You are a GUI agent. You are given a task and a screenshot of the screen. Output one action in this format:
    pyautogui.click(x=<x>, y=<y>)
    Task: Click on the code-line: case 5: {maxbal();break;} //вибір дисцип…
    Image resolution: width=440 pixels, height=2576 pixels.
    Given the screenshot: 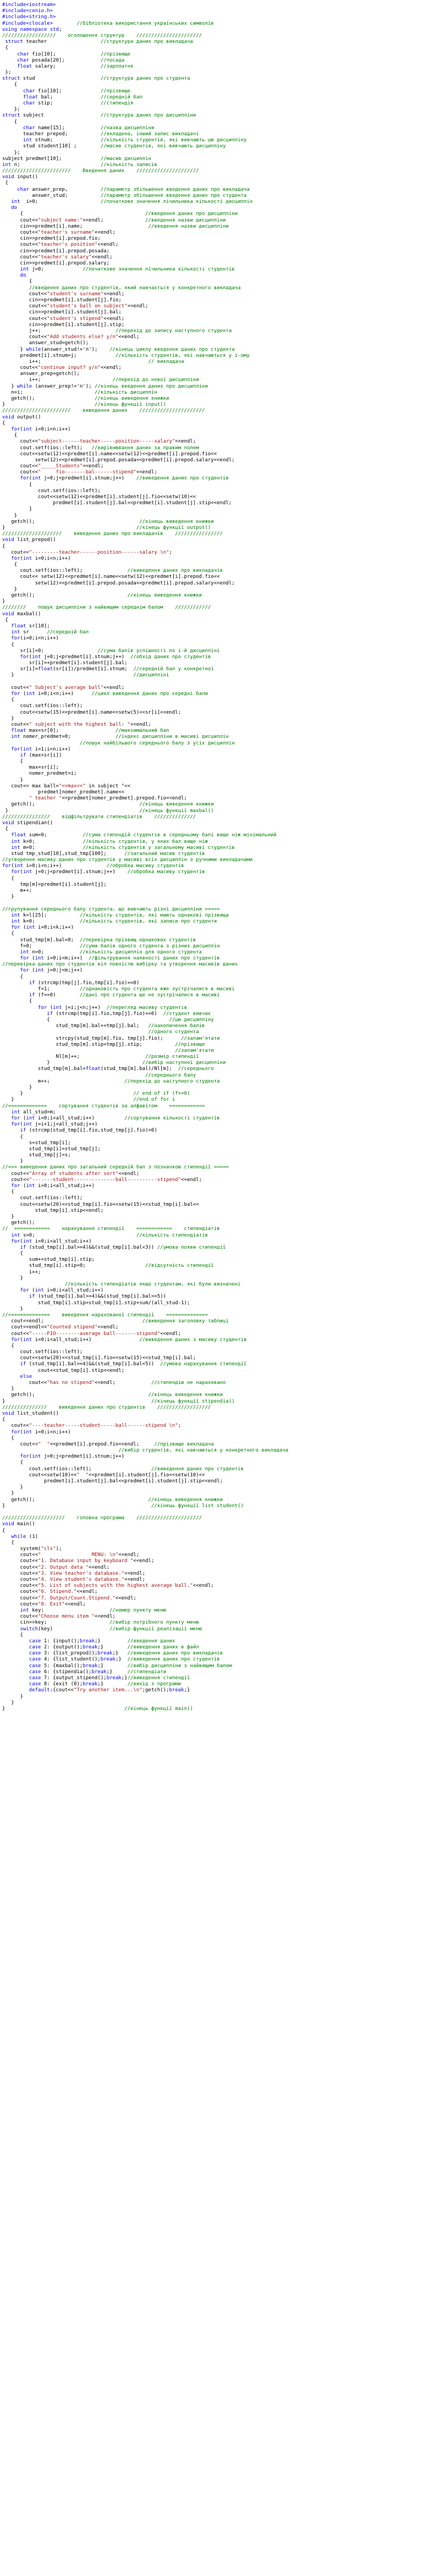 What is the action you would take?
    pyautogui.click(x=130, y=1666)
    